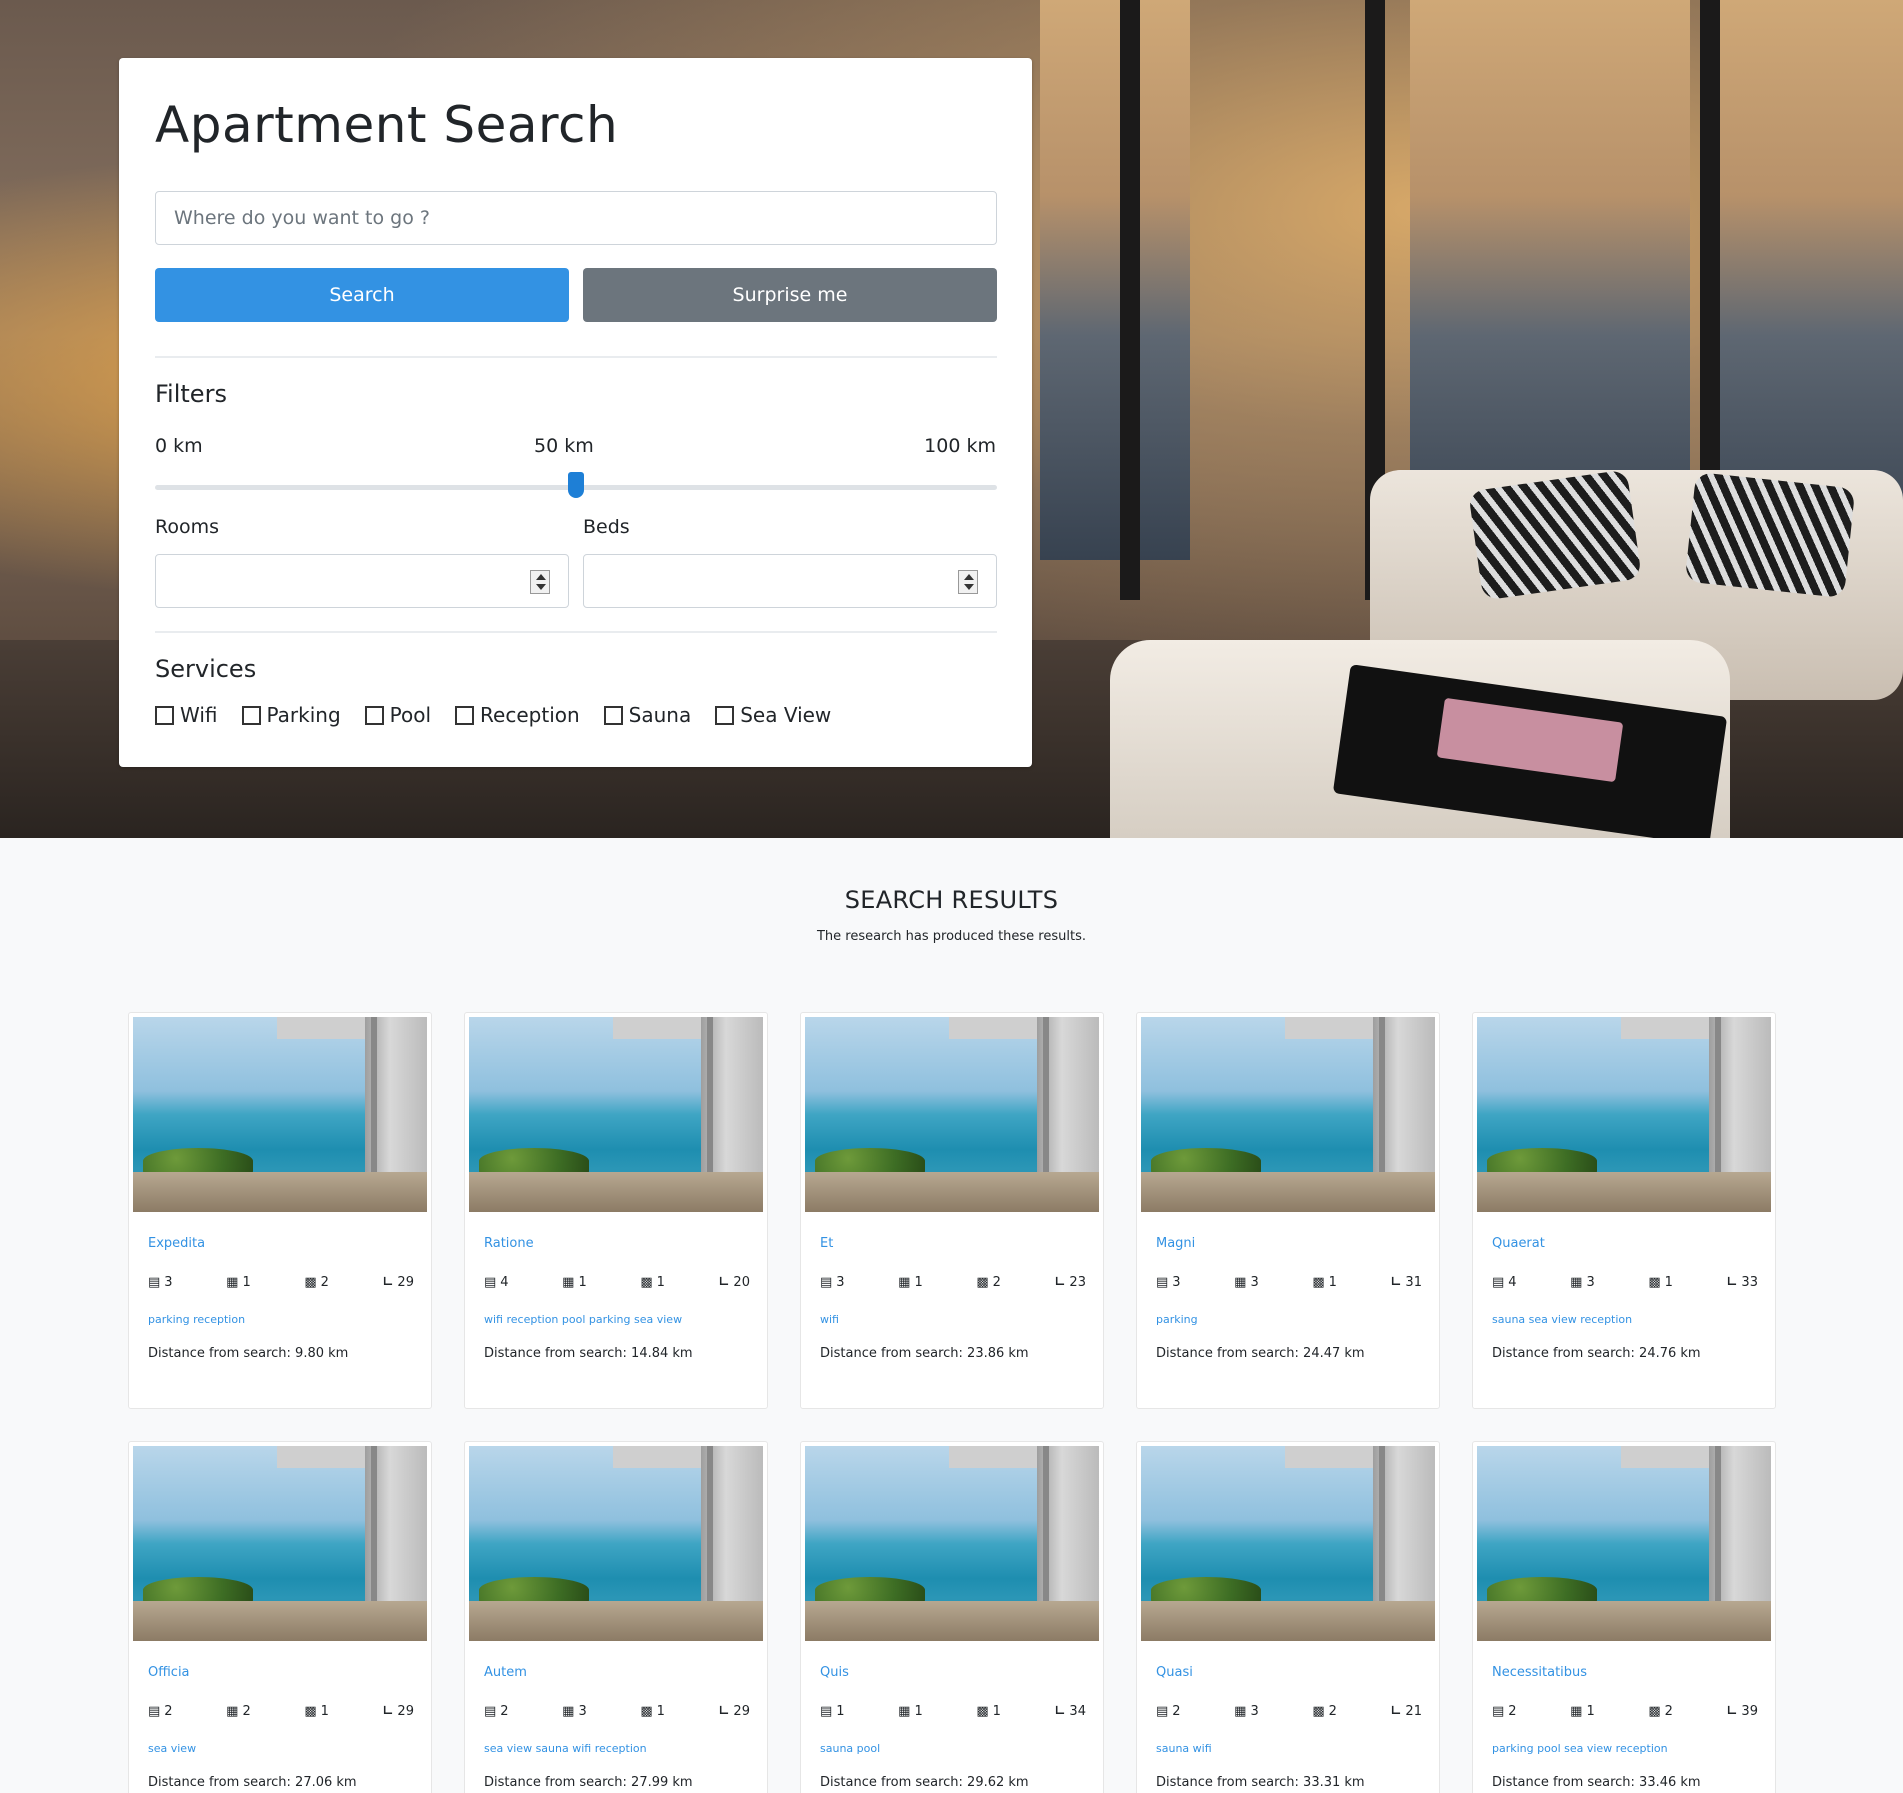 This screenshot has height=1793, width=1903. I want to click on rooms-stat: ▦ 2, so click(238, 1711).